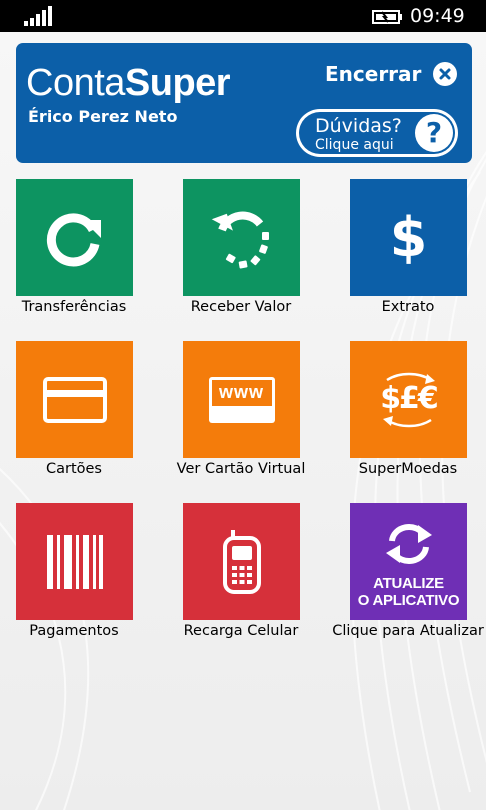  I want to click on tile-label-transferencias: Transferências, so click(74, 307).